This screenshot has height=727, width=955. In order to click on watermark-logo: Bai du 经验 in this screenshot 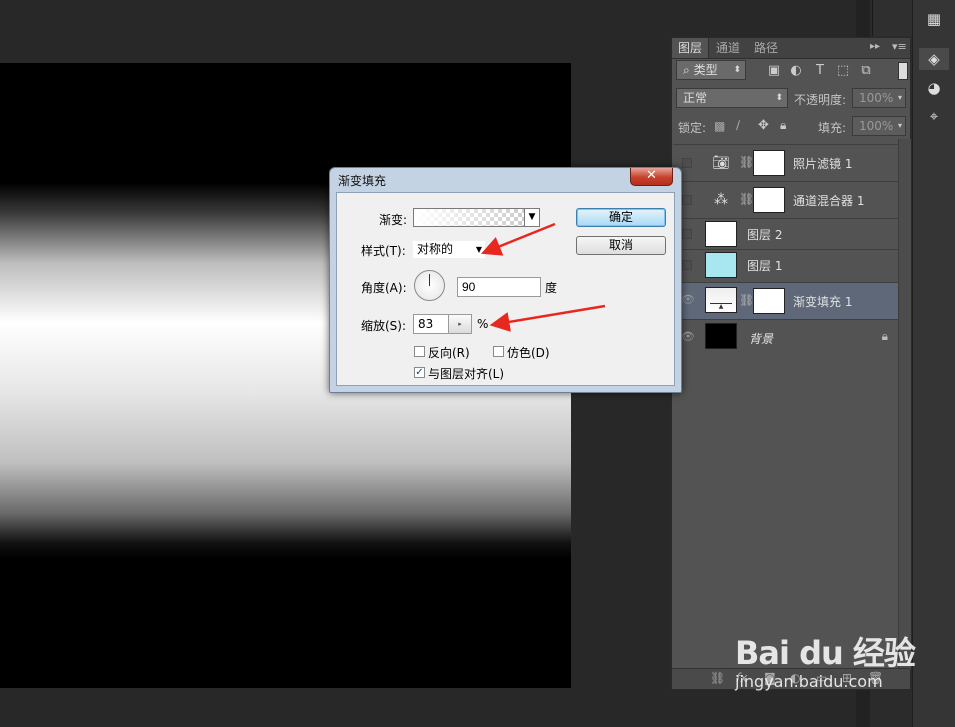, I will do `click(825, 653)`.